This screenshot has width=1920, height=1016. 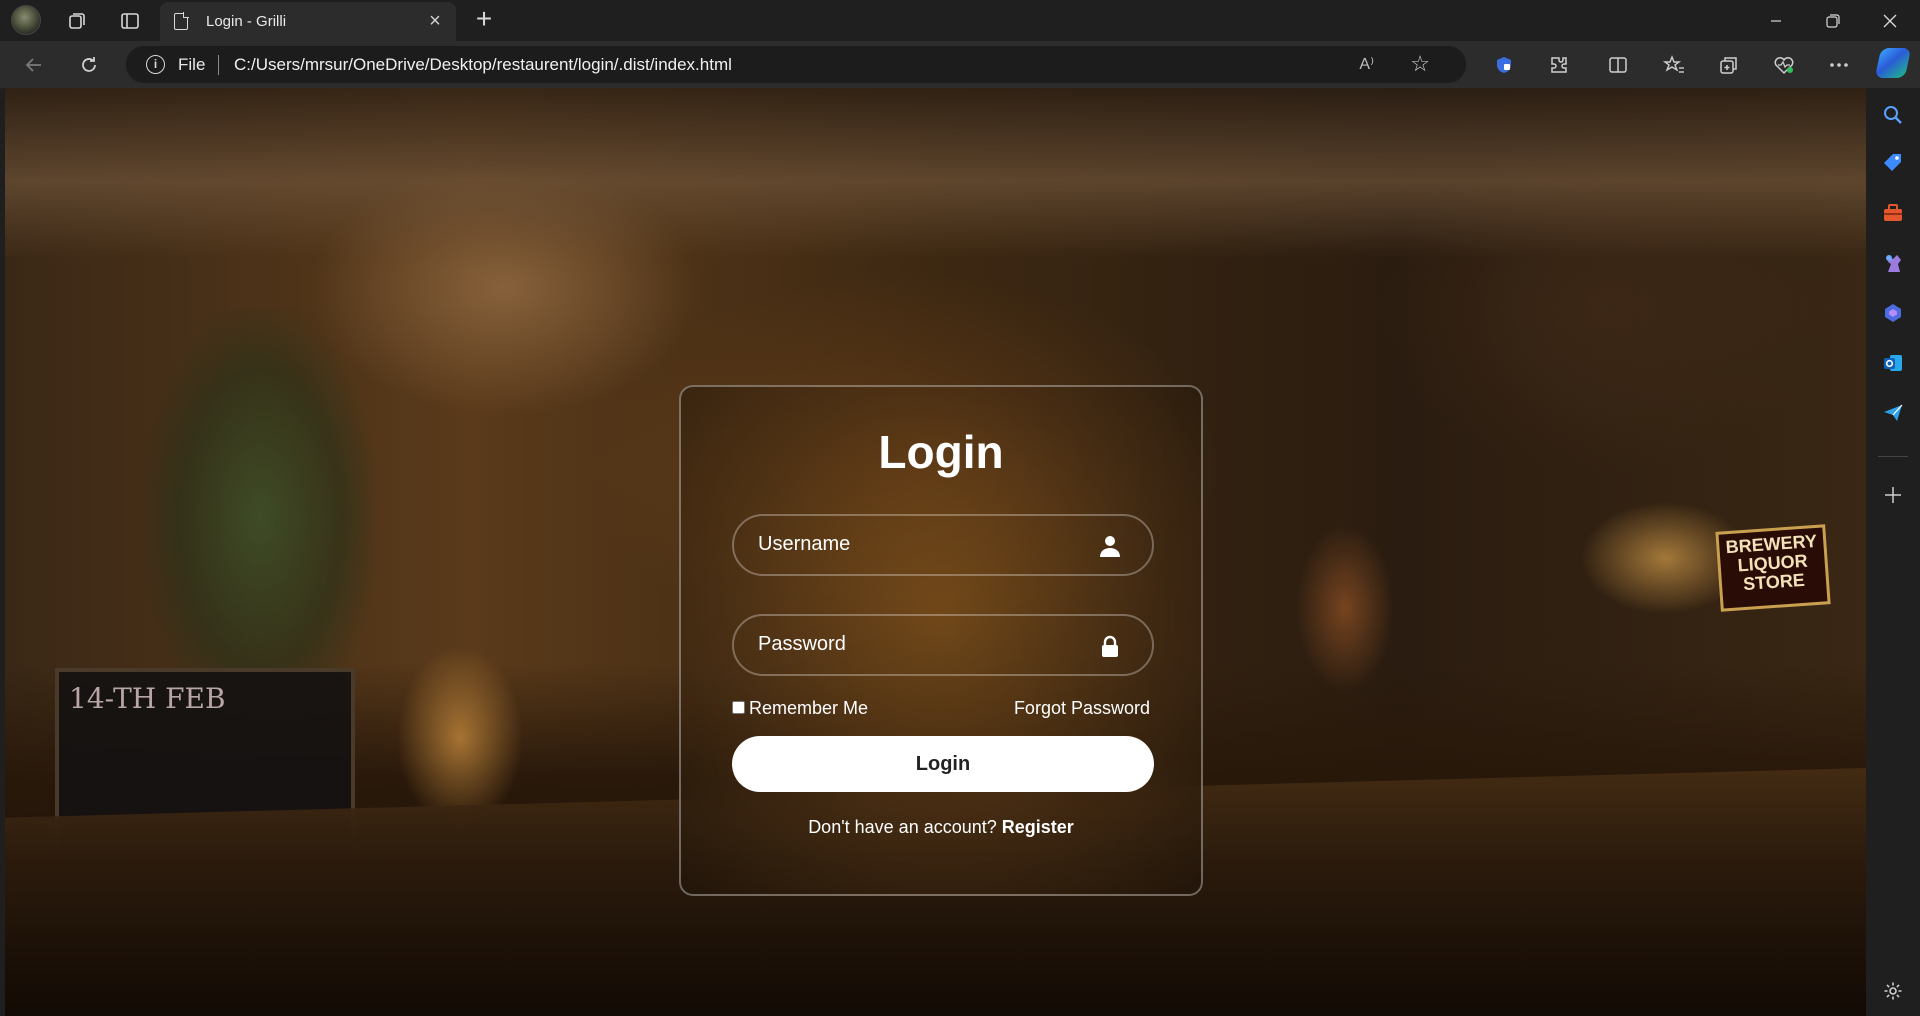 I want to click on background-plant, so click(x=260, y=518).